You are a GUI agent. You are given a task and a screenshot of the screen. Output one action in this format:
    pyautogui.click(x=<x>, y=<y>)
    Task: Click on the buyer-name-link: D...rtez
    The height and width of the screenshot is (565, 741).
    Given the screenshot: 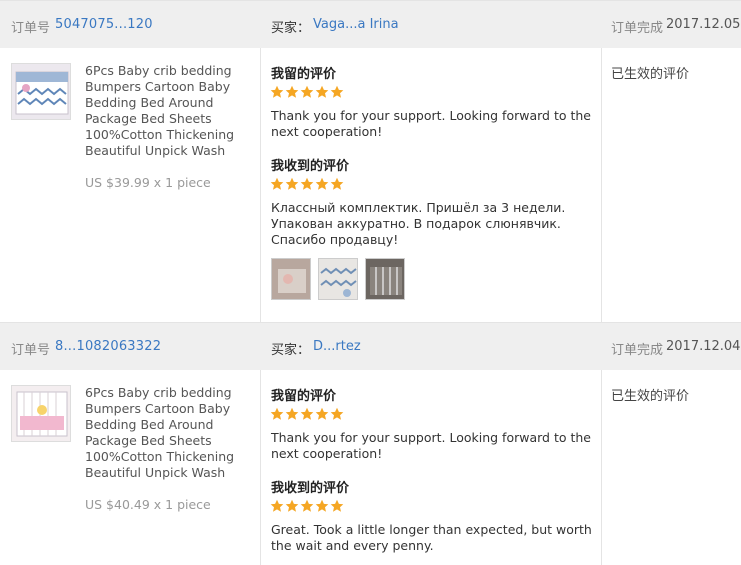 What is the action you would take?
    pyautogui.click(x=337, y=346)
    